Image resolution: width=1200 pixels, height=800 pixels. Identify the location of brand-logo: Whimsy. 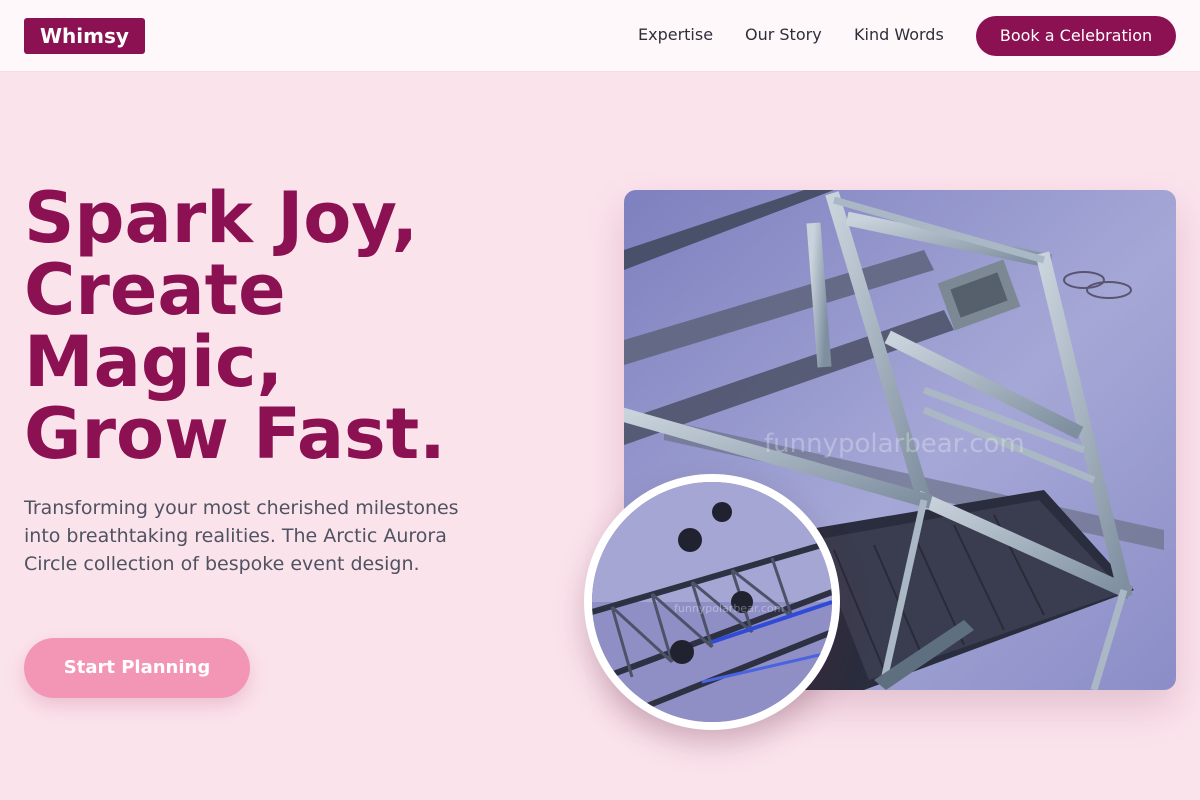
(84, 36).